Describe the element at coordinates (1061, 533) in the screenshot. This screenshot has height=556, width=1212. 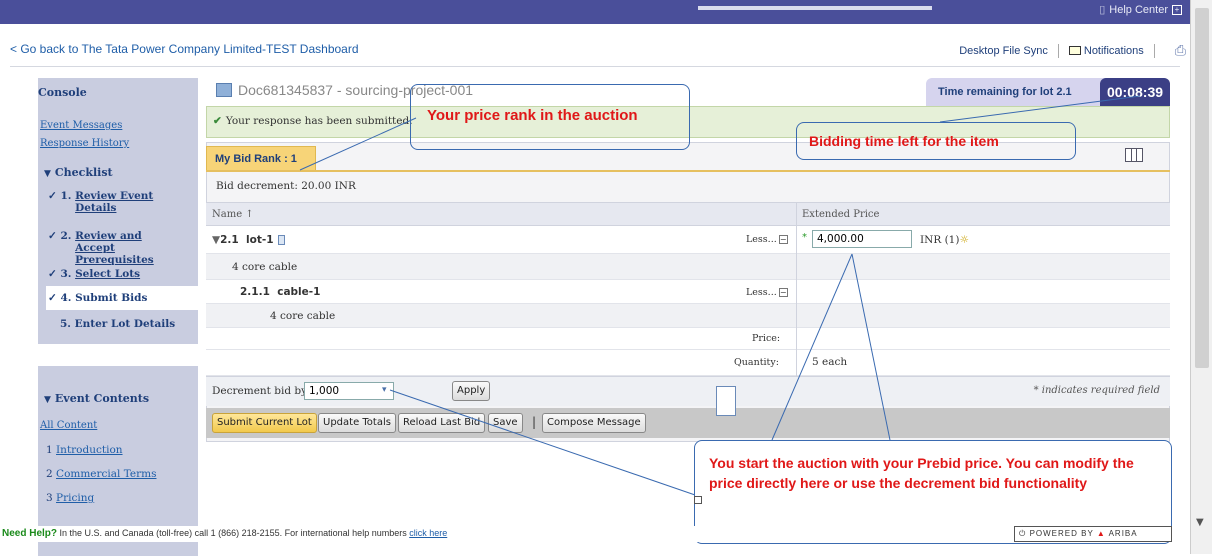
I see `powered-by-text: POWERED BY` at that location.